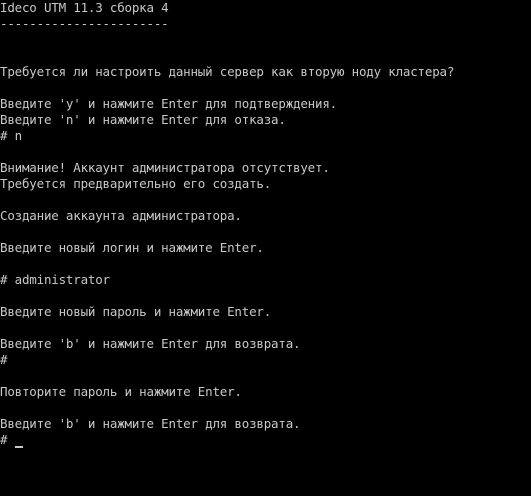  What do you see at coordinates (121, 391) in the screenshot?
I see `repeat-password-text: Повторите пароль и нажмите Enter.` at bounding box center [121, 391].